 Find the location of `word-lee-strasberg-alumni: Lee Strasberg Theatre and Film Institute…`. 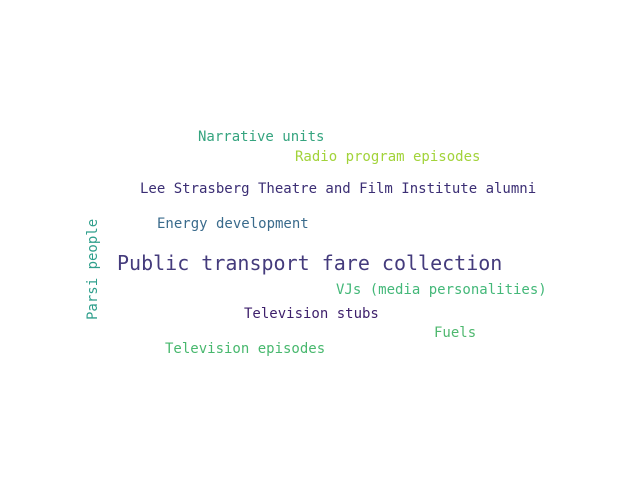

word-lee-strasberg-alumni: Lee Strasberg Theatre and Film Institute… is located at coordinates (338, 189).